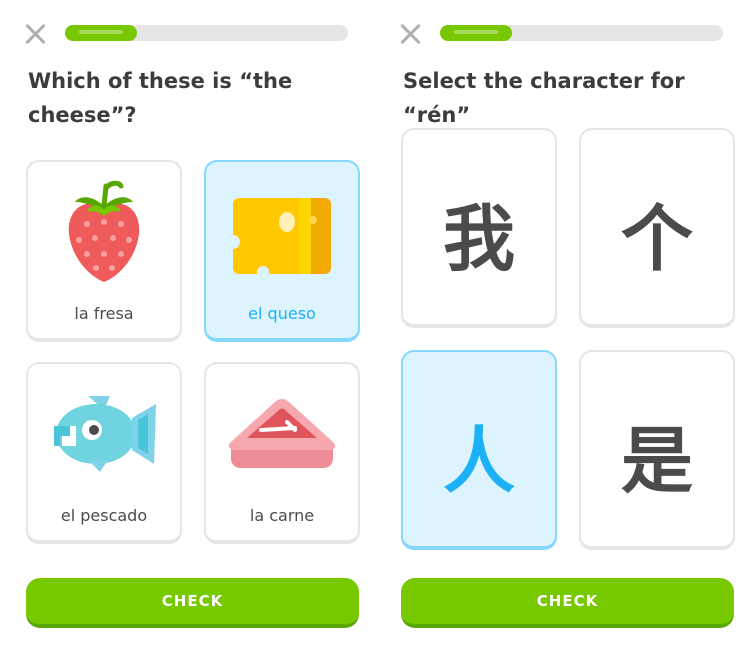  I want to click on fish-icon, so click(105, 434).